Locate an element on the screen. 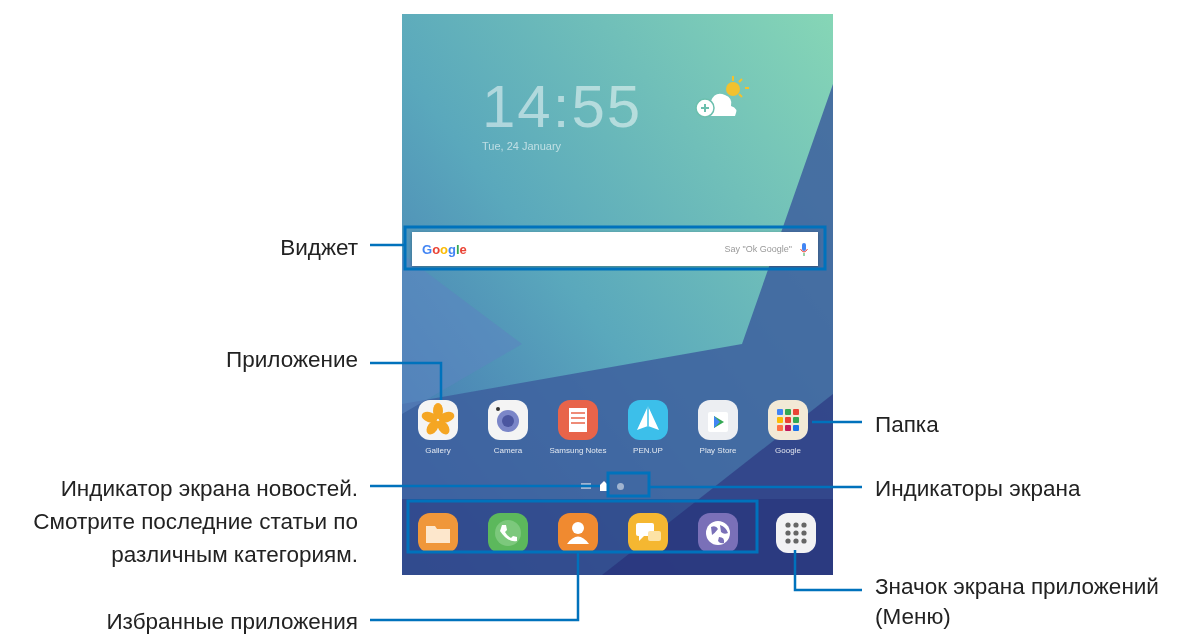 This screenshot has height=634, width=1191. page-dot-icon is located at coordinates (620, 486).